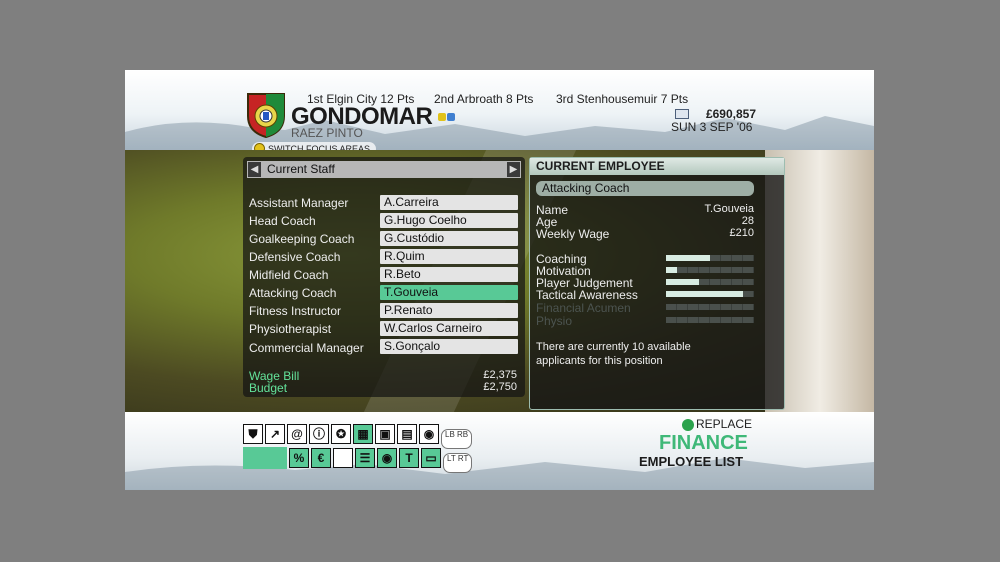 This screenshot has height=562, width=1000. I want to click on prev-category-arrow-icon: ◀, so click(254, 169).